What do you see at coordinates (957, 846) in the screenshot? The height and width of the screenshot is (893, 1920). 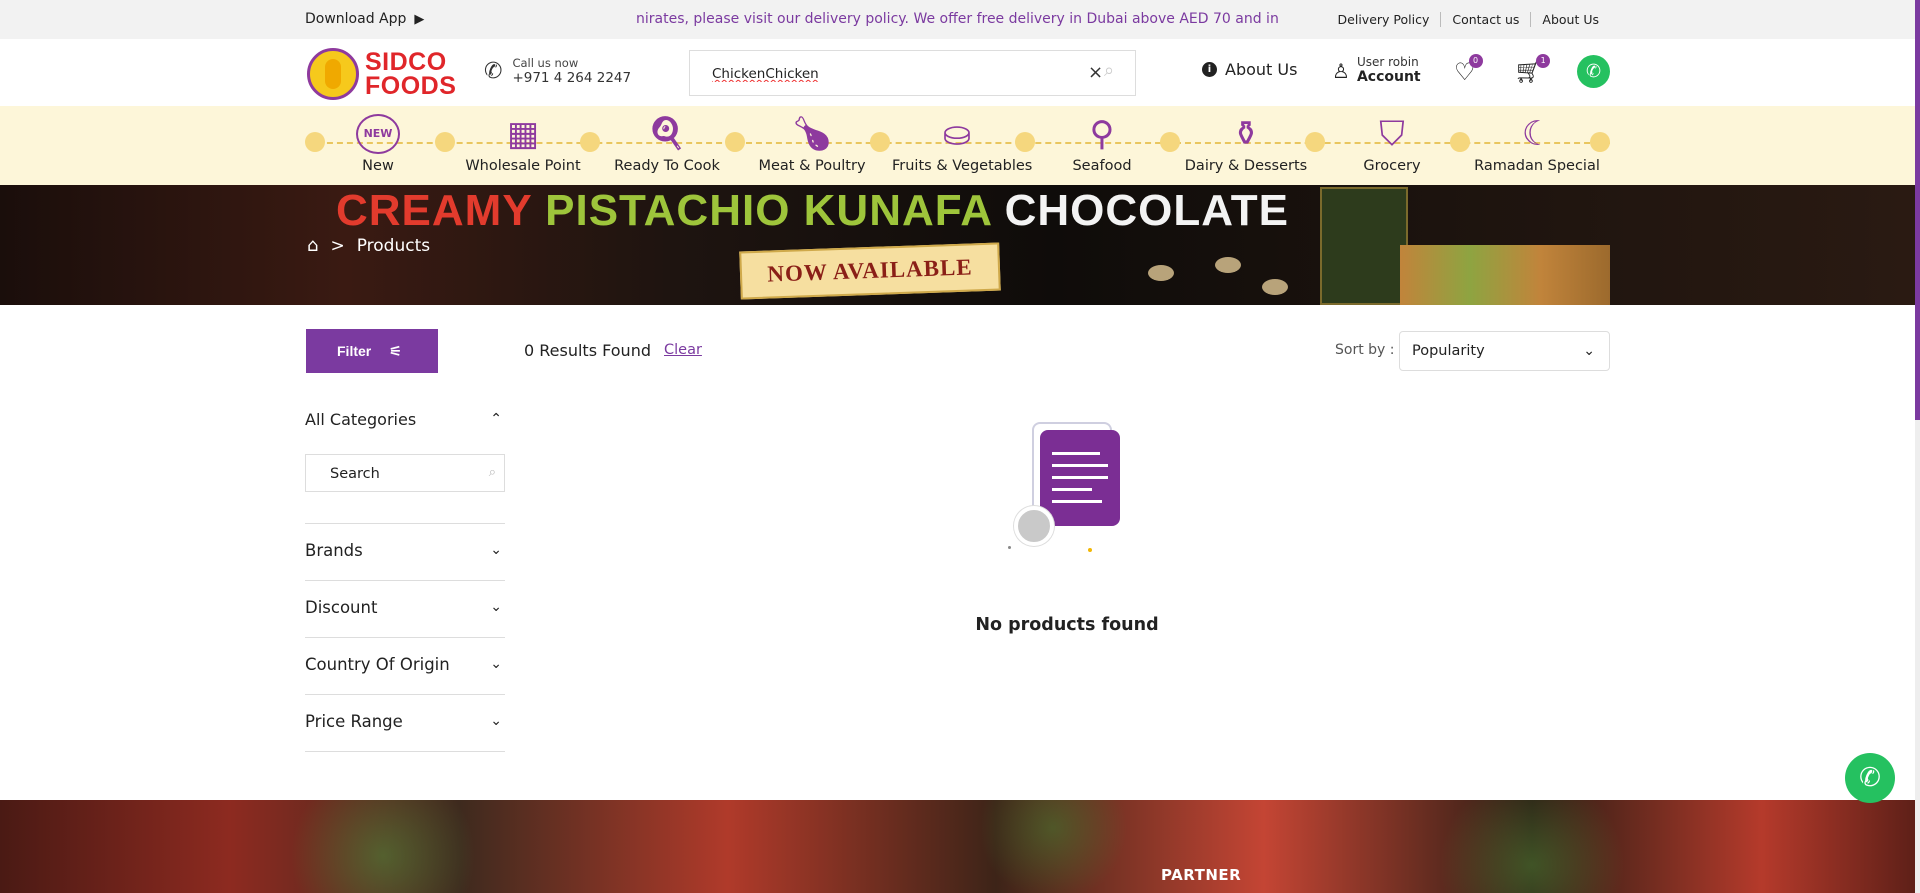 I see `footer-banner-image` at bounding box center [957, 846].